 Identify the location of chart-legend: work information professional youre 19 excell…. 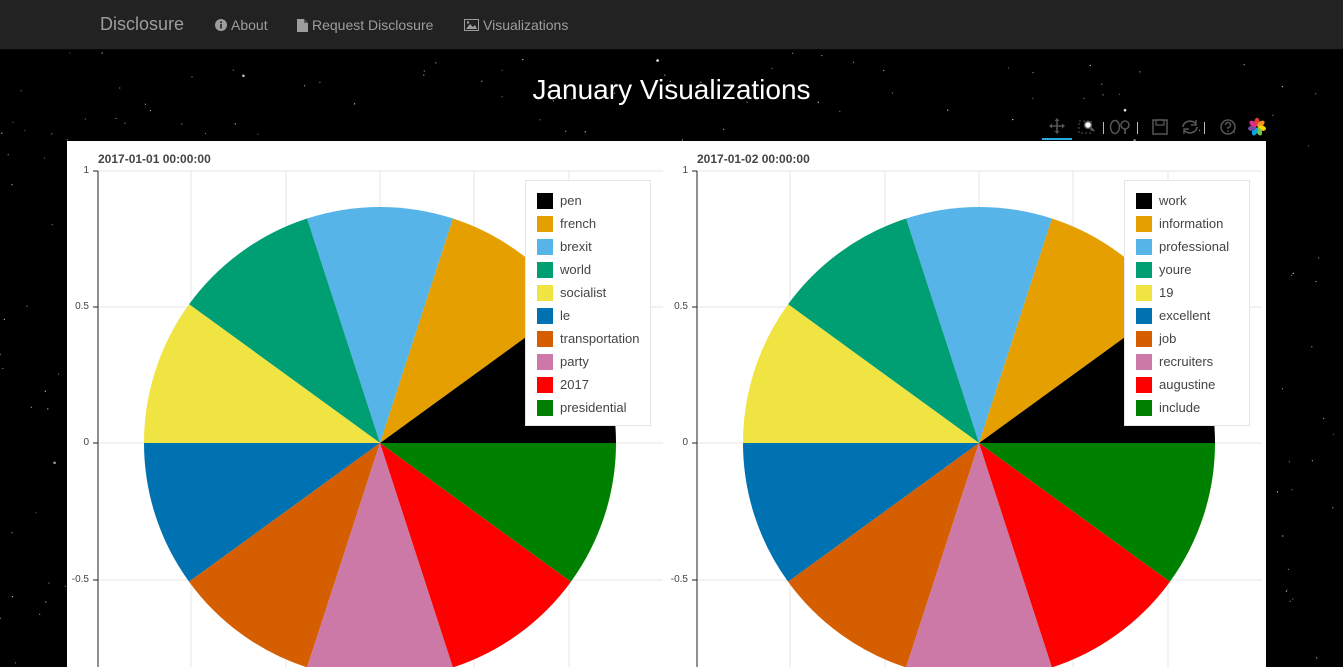
(1187, 303).